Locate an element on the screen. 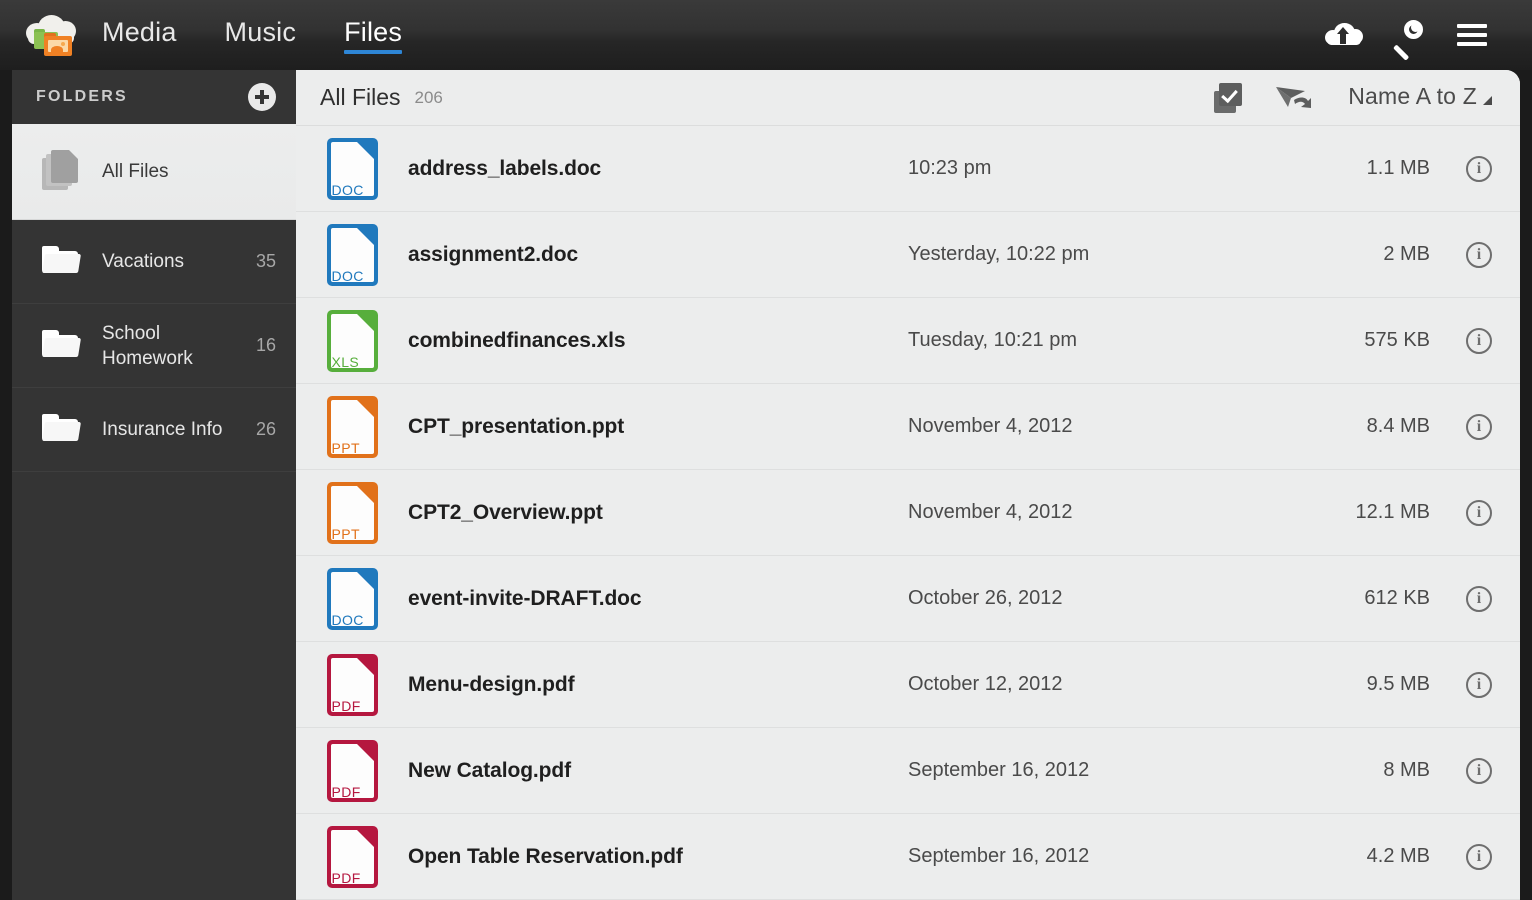  tab-music: Music is located at coordinates (261, 35).